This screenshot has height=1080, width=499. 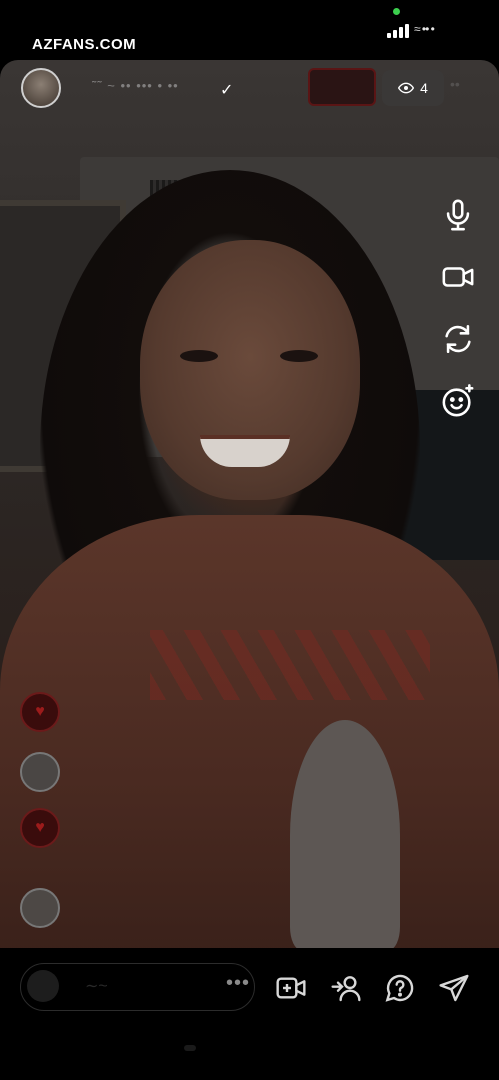 I want to click on side-toolbar, so click(x=459, y=310).